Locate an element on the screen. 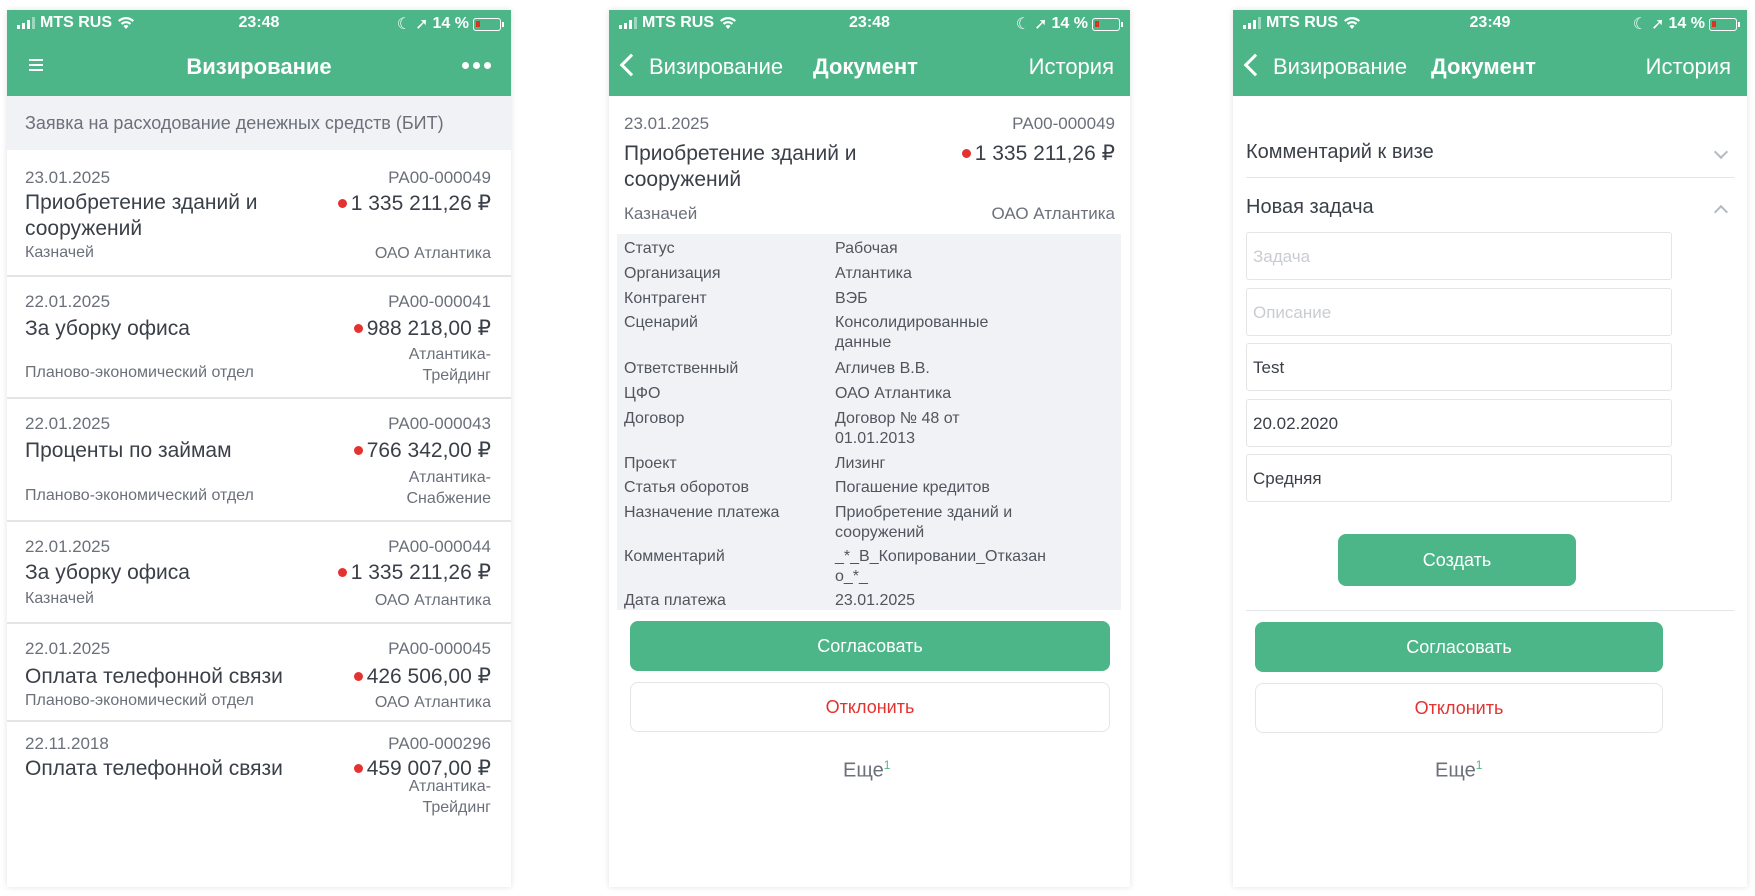 The height and width of the screenshot is (896, 1755). item-number: РА00-000041 is located at coordinates (439, 301).